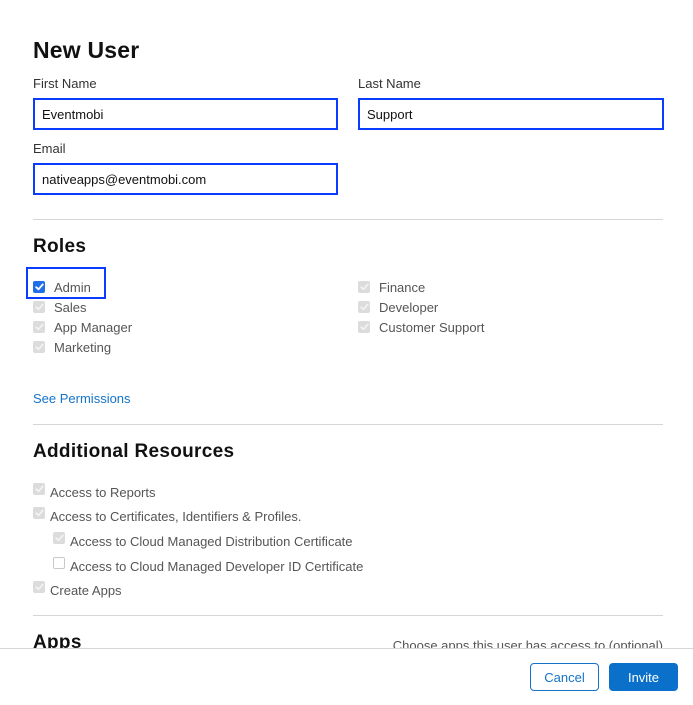 The height and width of the screenshot is (705, 693). I want to click on role-developer: Developer, so click(398, 307).